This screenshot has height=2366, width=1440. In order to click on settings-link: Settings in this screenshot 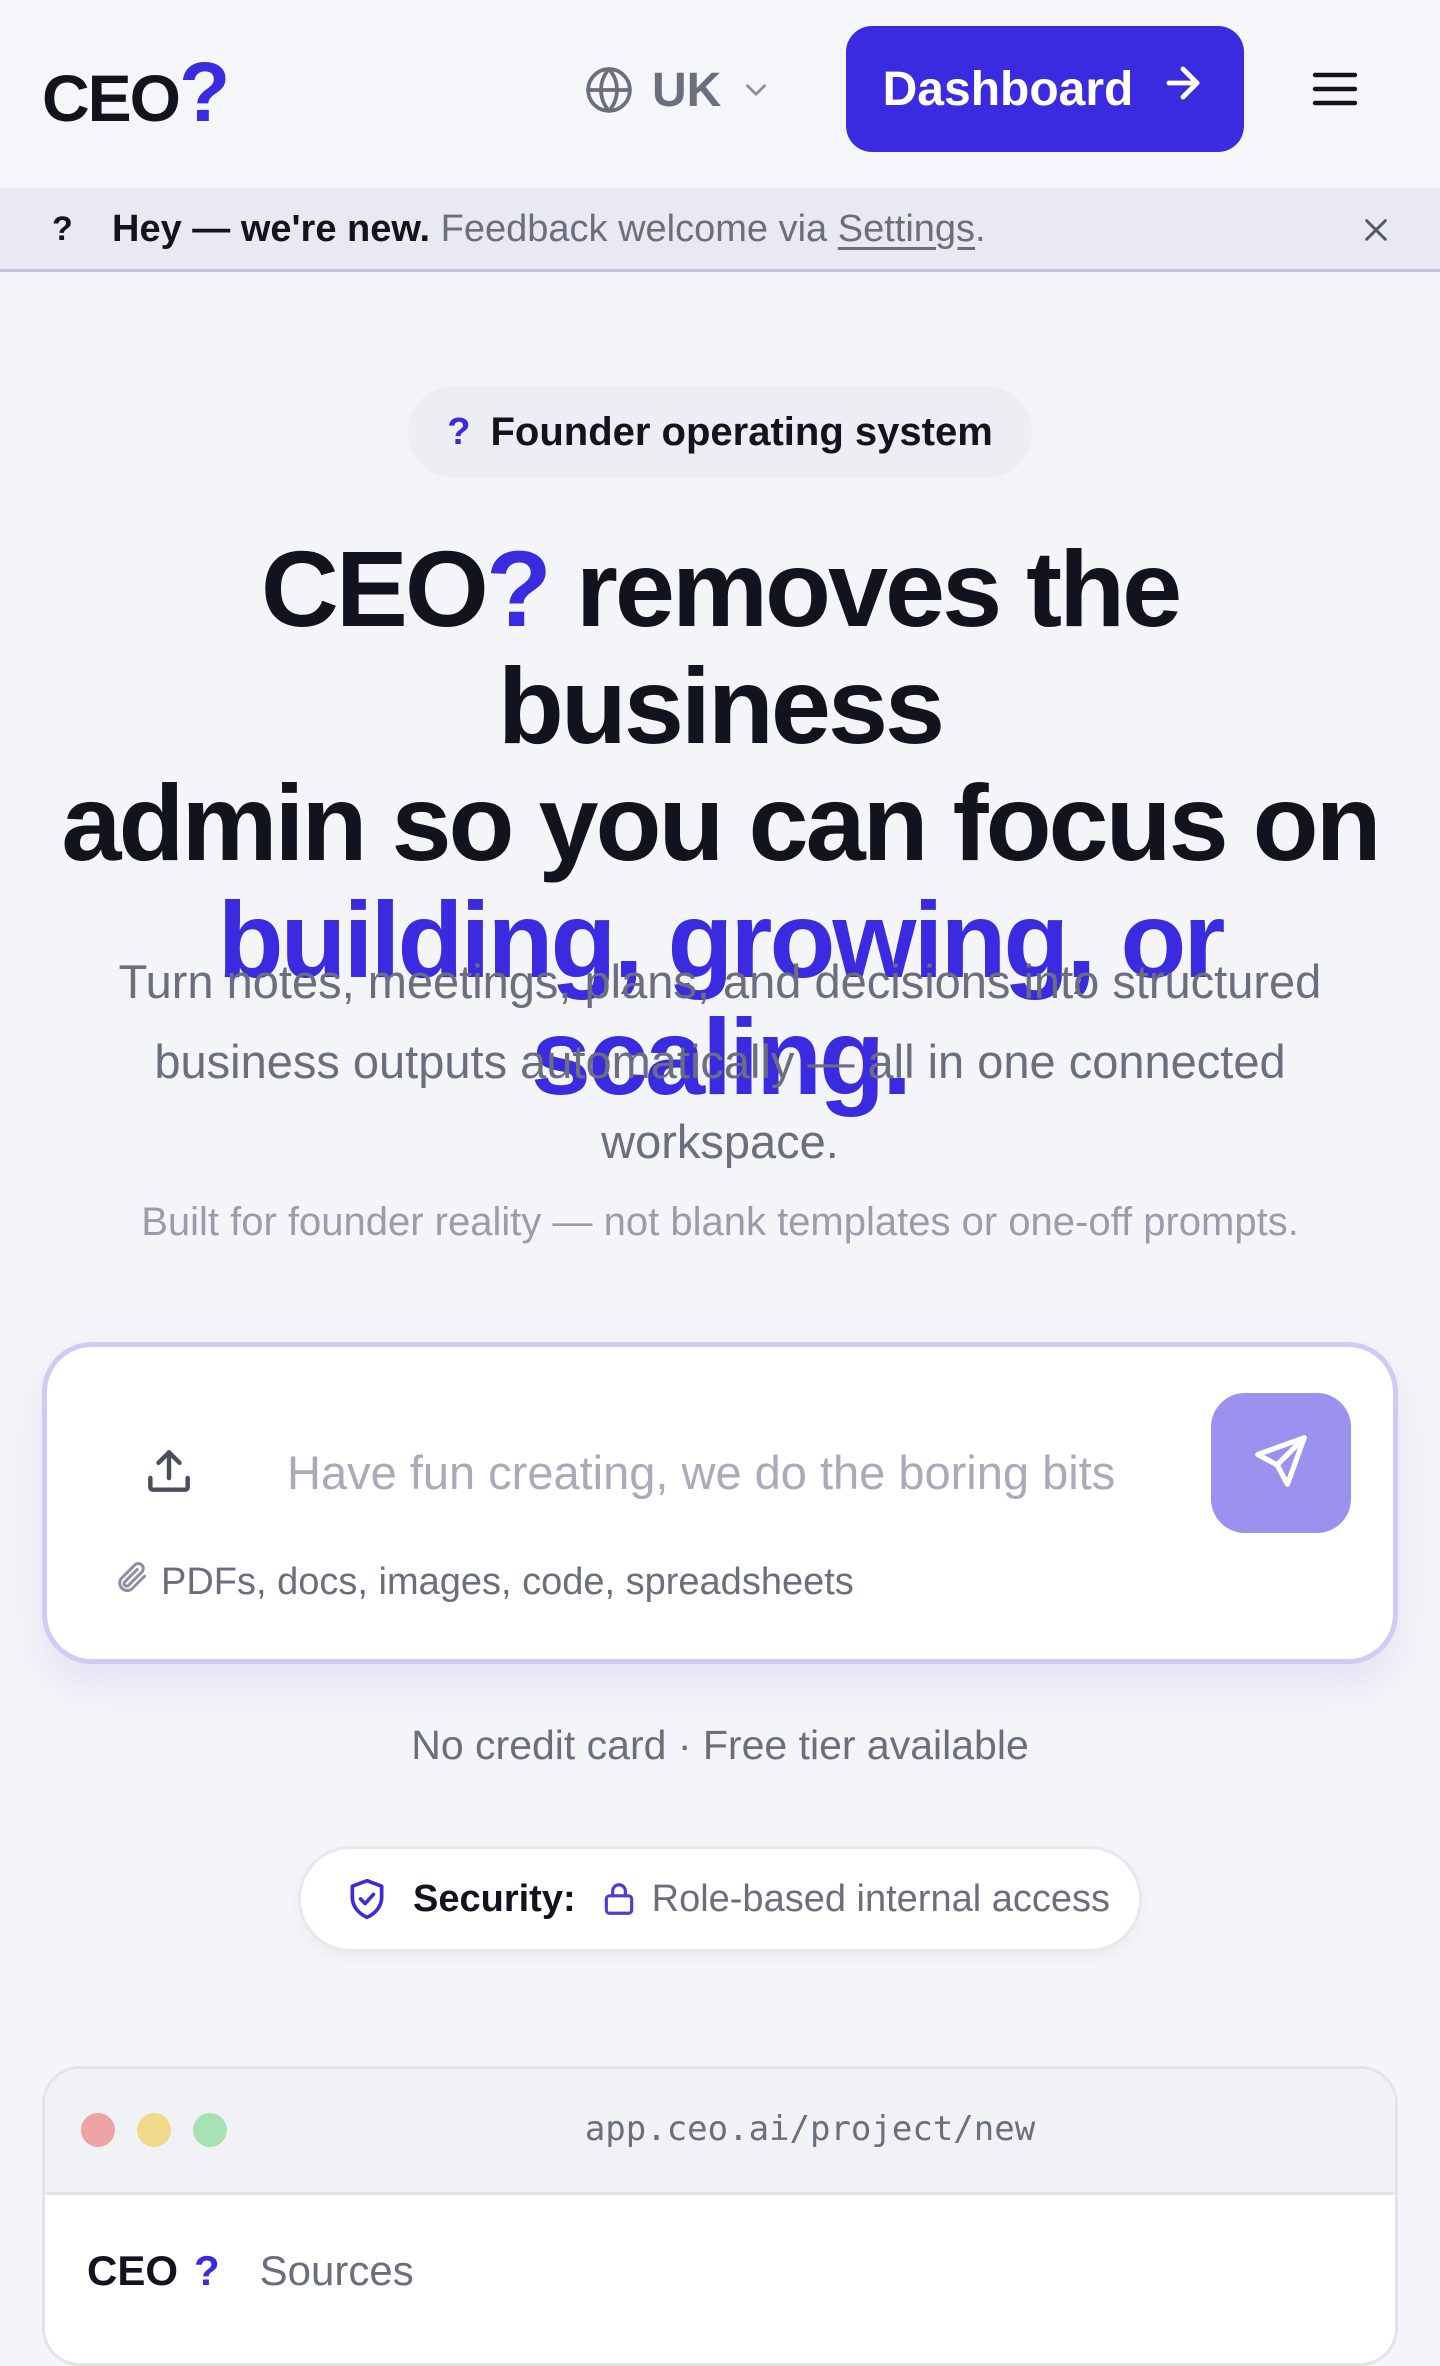, I will do `click(906, 229)`.